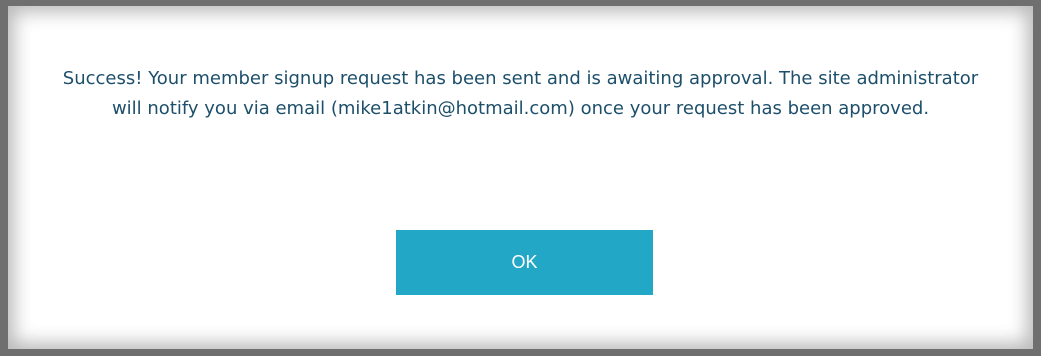 The height and width of the screenshot is (356, 1041). Describe the element at coordinates (524, 262) in the screenshot. I see `ok-button: OK` at that location.